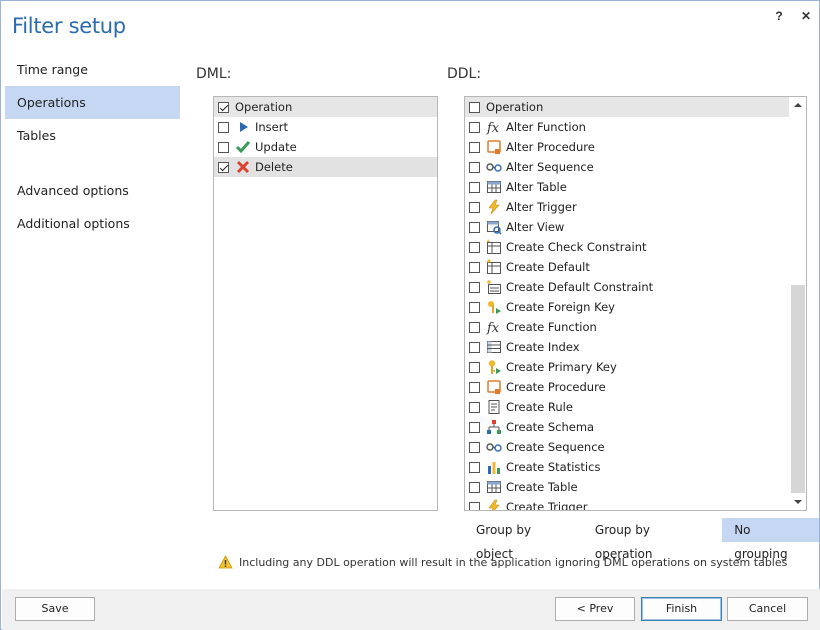 The width and height of the screenshot is (820, 630). Describe the element at coordinates (223, 147) in the screenshot. I see `update-checkbox` at that location.